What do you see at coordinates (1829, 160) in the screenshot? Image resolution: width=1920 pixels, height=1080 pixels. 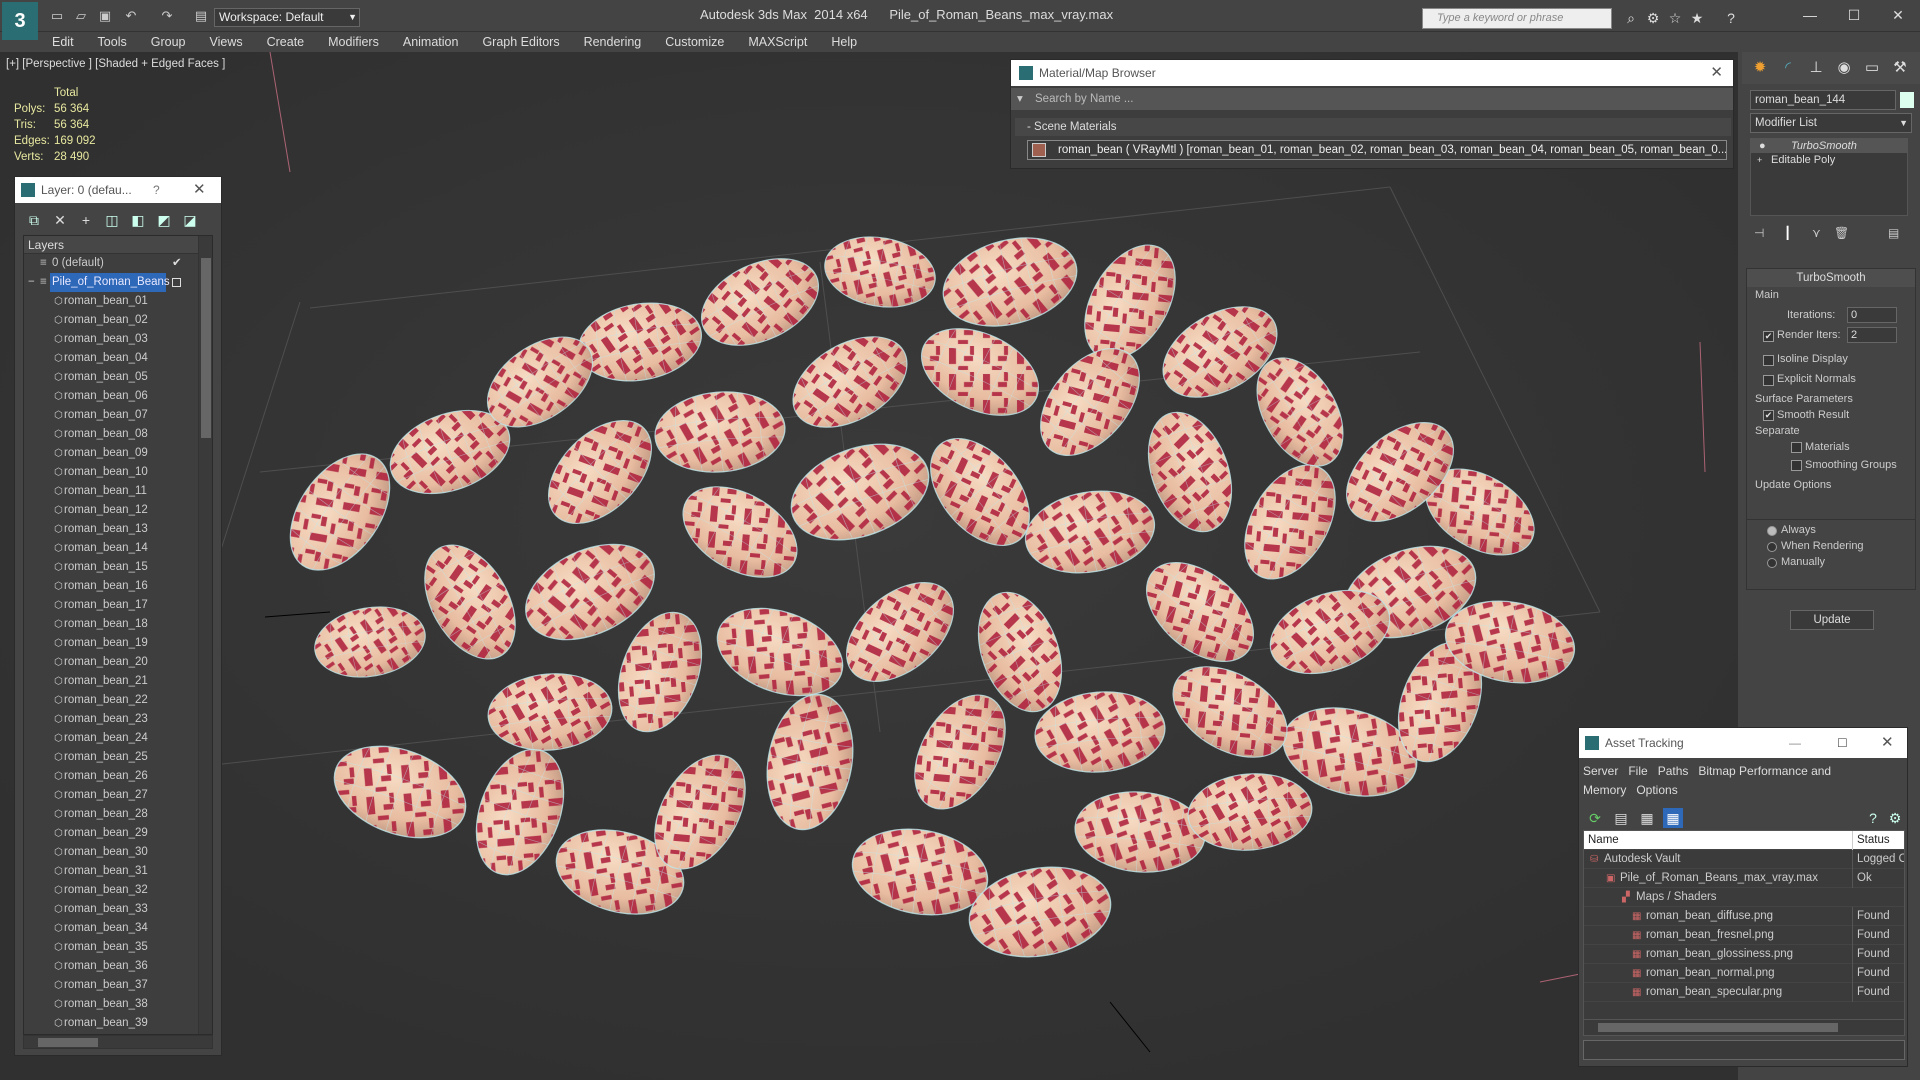 I see `stack-item-editable-poly: + Editable Poly` at bounding box center [1829, 160].